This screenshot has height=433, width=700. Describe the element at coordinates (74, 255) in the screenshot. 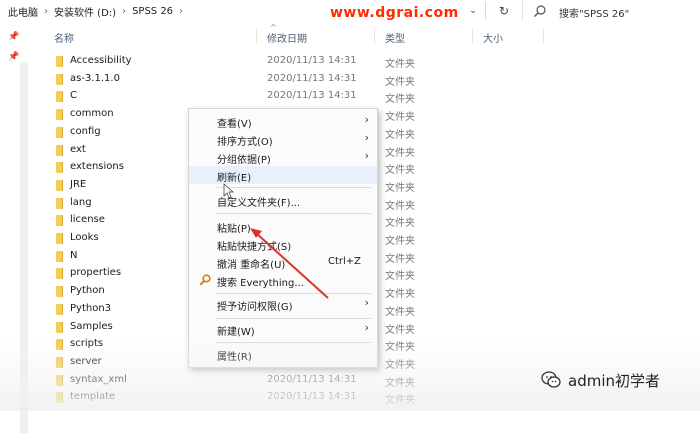

I see `file-name: N` at that location.